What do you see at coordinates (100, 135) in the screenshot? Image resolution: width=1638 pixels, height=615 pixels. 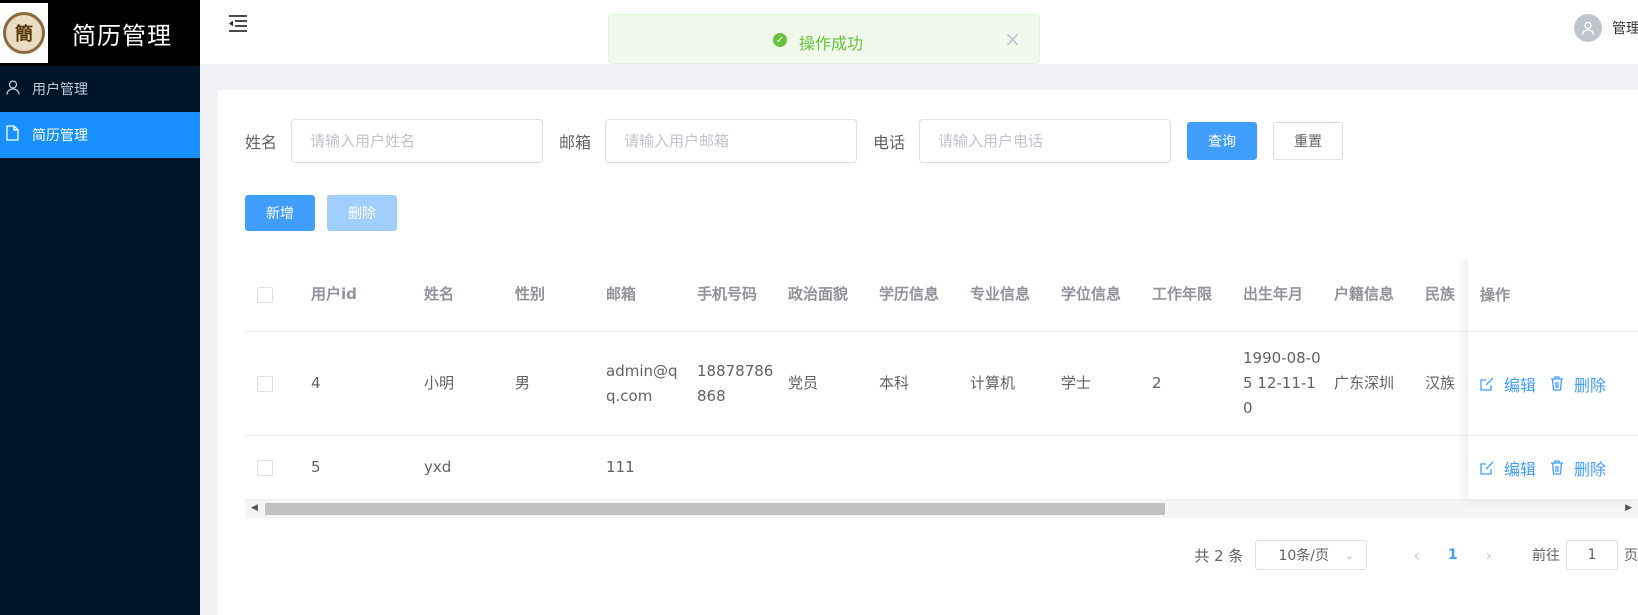 I see `sidebar-item-resume-management: 简历管理` at bounding box center [100, 135].